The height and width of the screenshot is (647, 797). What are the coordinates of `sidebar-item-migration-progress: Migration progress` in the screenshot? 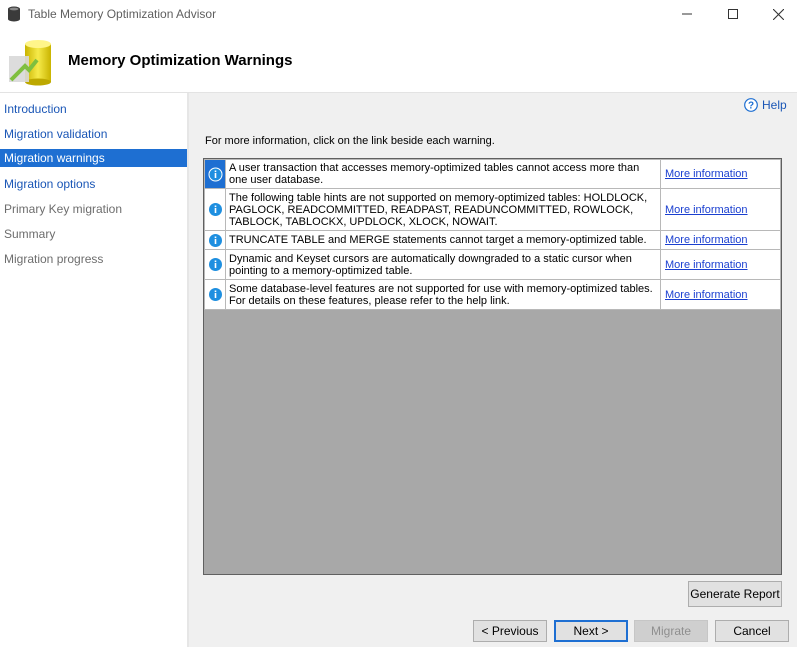 It's located at (54, 259).